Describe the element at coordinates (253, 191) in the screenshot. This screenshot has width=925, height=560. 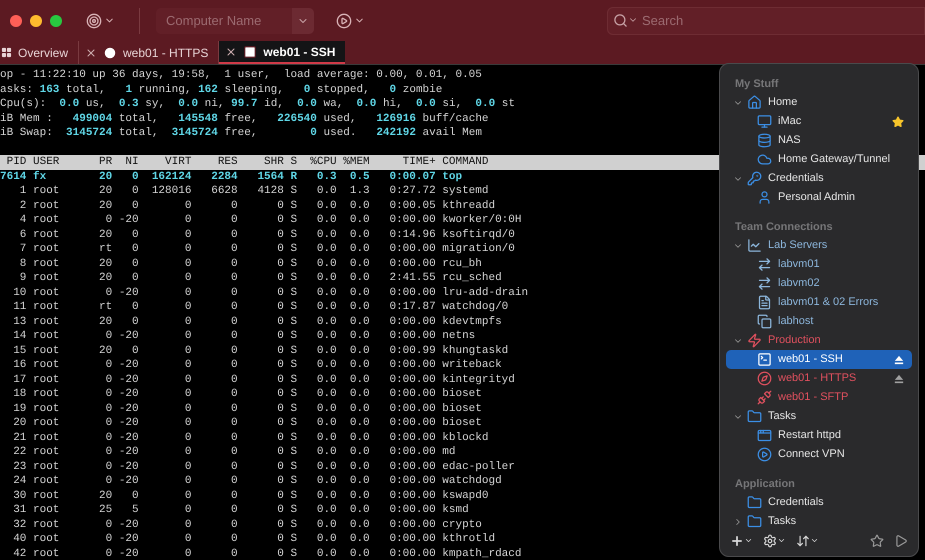
I see `process-row-text: 1 root 20 0 128016 6628 4128 S 0.0 1.3 0:27.72 systemd` at that location.